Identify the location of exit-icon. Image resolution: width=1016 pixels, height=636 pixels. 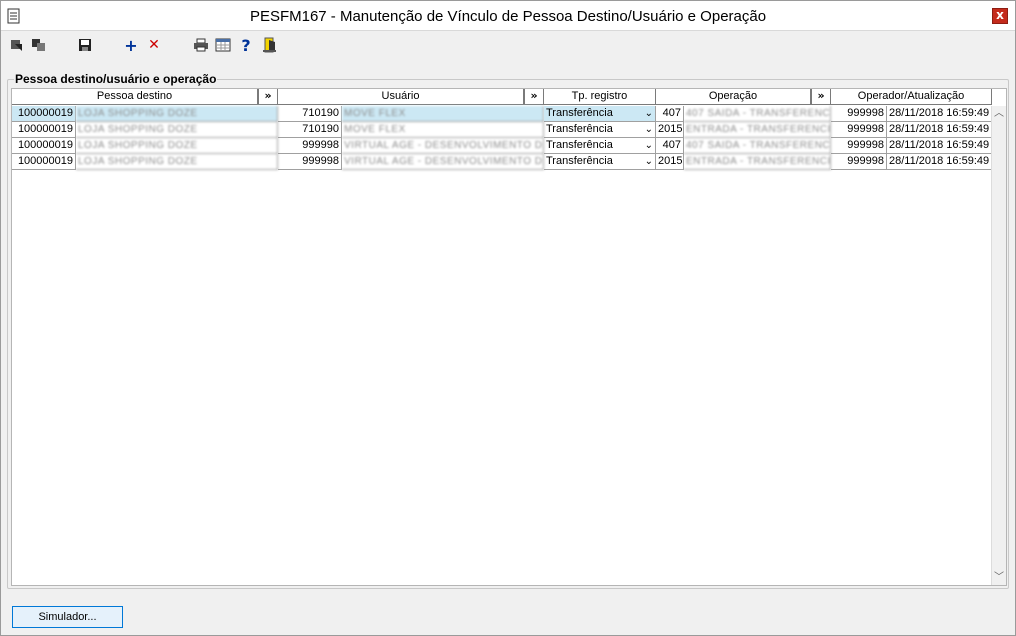
(270, 45).